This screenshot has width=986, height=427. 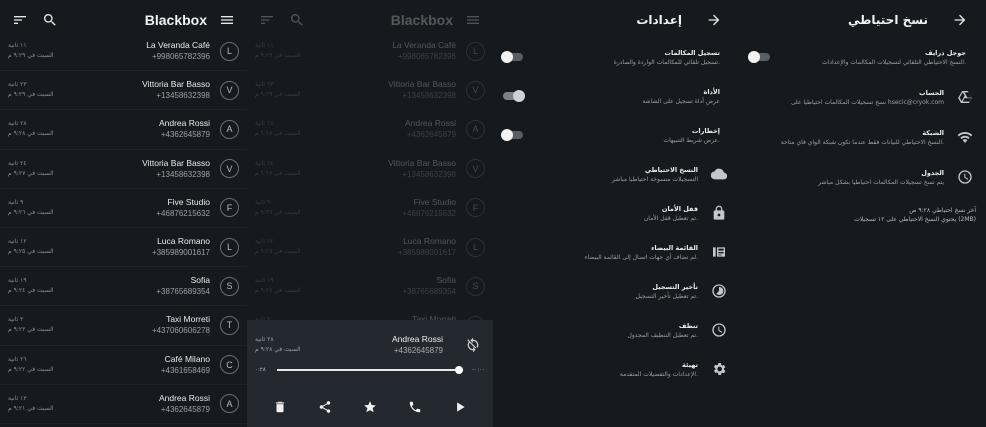 I want to click on call-date: السبت في ٩:٢٧ م, so click(x=278, y=173).